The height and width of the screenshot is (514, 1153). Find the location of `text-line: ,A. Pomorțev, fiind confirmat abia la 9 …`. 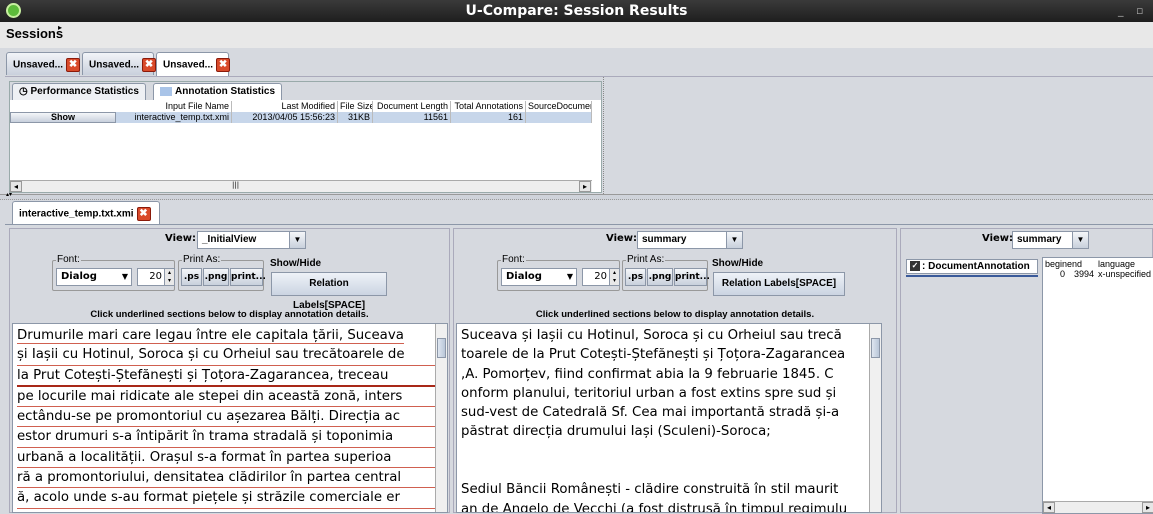

text-line: ,A. Pomorțev, fiind confirmat abia la 9 … is located at coordinates (669, 374).